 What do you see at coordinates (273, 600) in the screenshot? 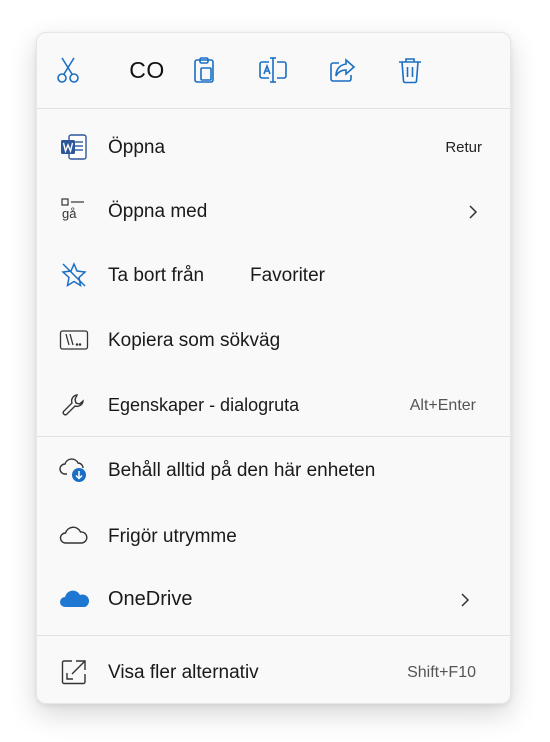
I see `menu-item-onedrive: OneDrive` at bounding box center [273, 600].